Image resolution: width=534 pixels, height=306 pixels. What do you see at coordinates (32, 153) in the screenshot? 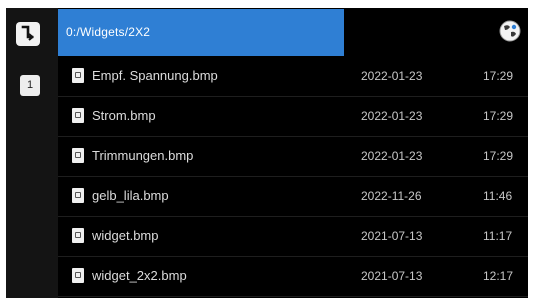
I see `left-column: 1` at bounding box center [32, 153].